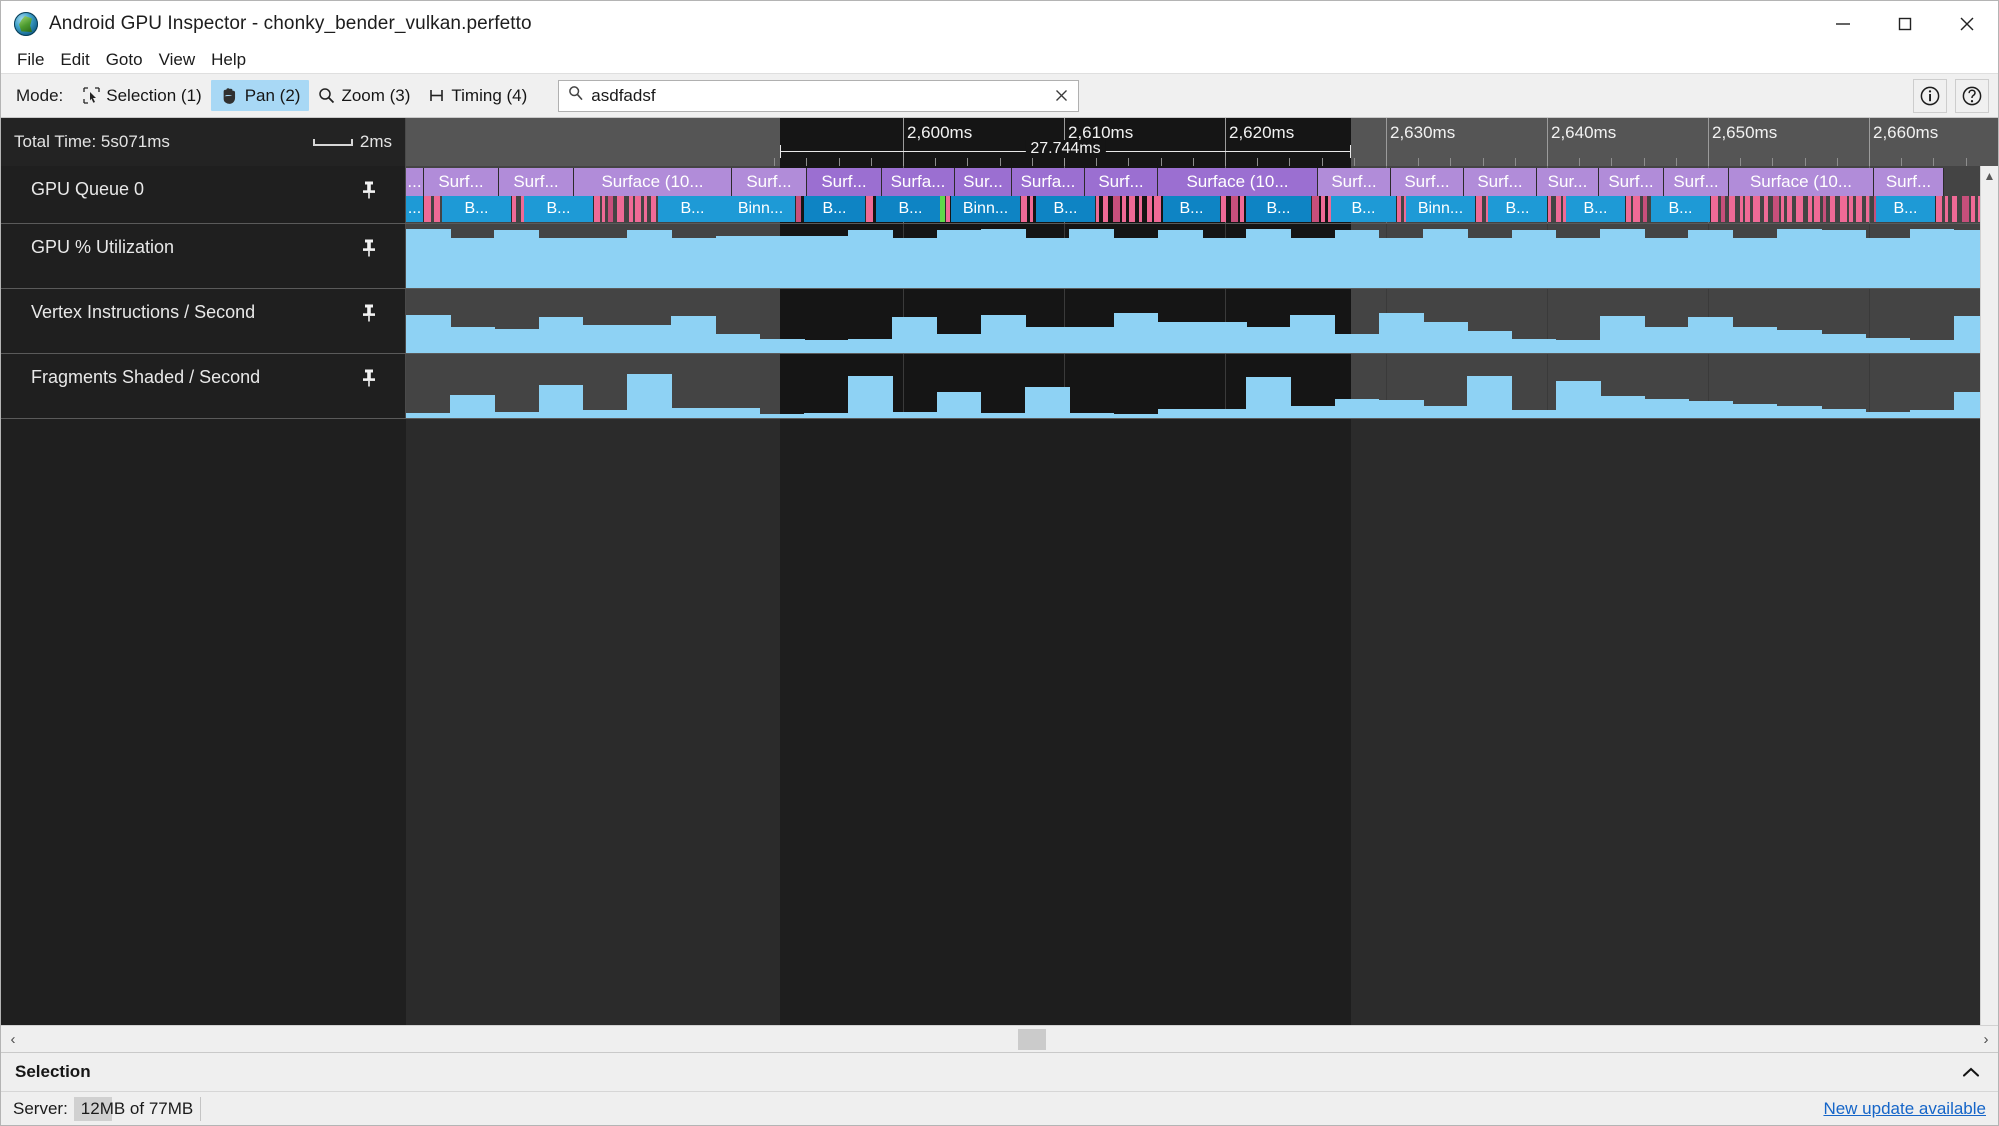 Image resolution: width=1999 pixels, height=1126 pixels. What do you see at coordinates (203, 386) in the screenshot?
I see `track-header-fragments-shaded: Fragments Shaded / Second` at bounding box center [203, 386].